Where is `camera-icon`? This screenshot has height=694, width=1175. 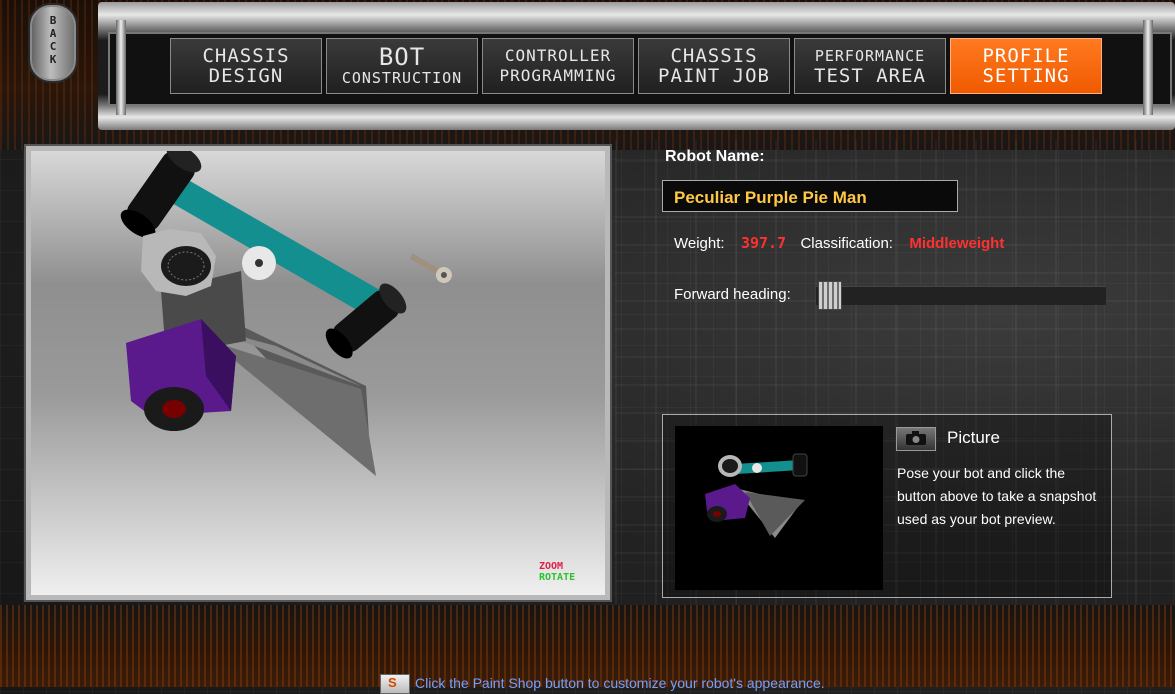 camera-icon is located at coordinates (916, 438).